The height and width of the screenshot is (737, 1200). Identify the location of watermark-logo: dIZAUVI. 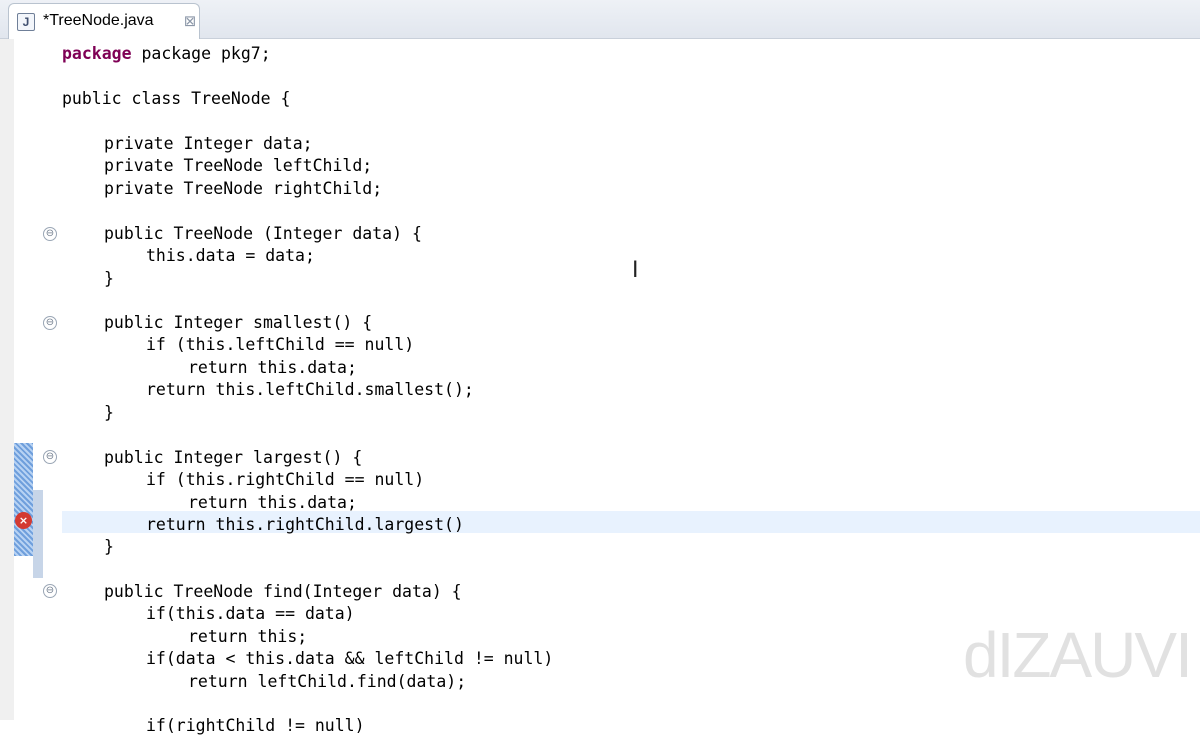
(1078, 655).